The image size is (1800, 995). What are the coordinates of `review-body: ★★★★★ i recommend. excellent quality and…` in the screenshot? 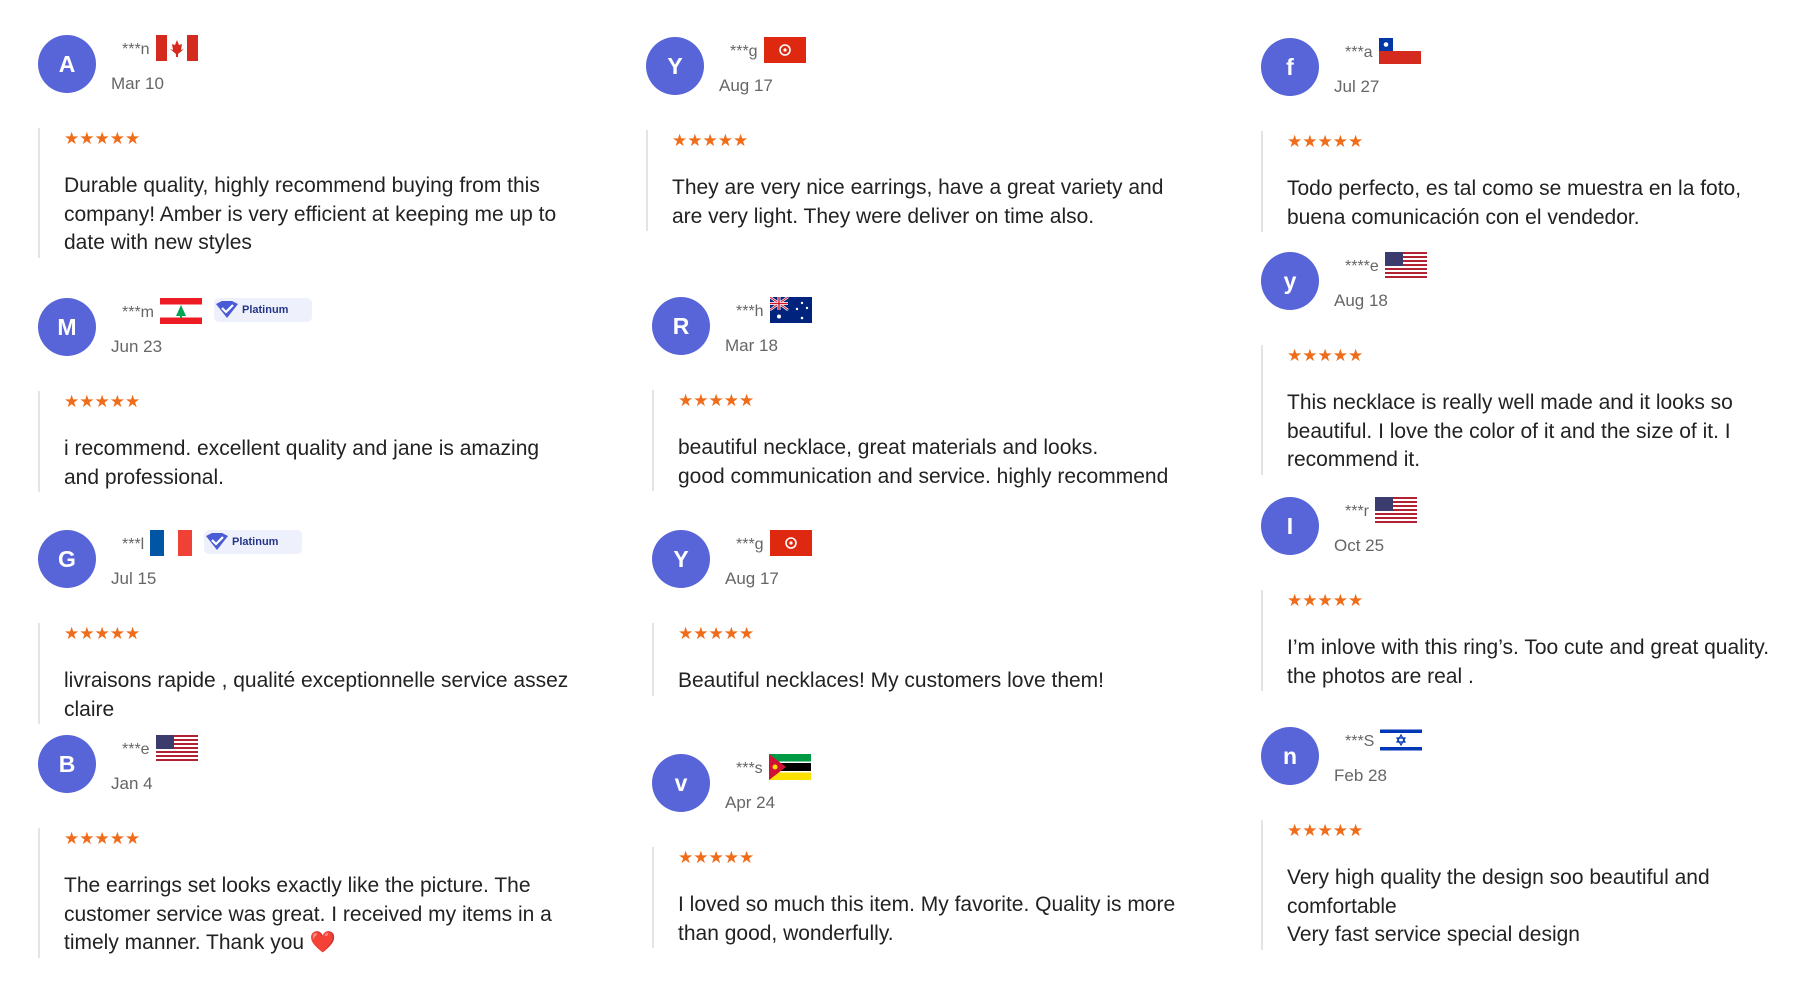 It's located at (321, 441).